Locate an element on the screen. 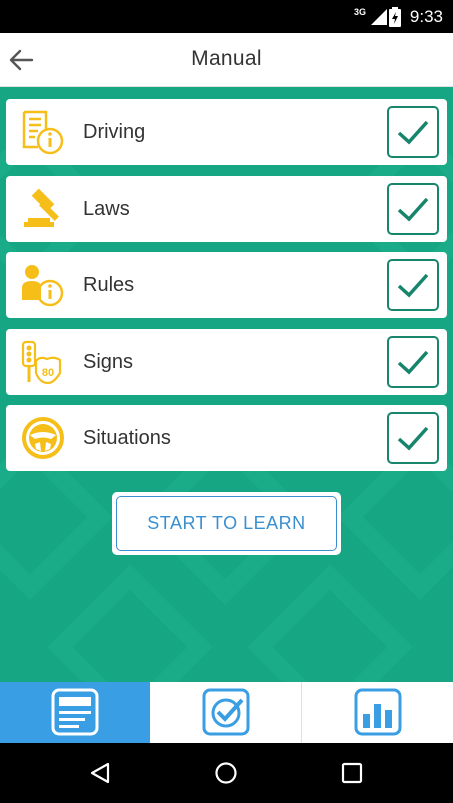 This screenshot has width=453, height=803. nav-home-icon is located at coordinates (226, 773).